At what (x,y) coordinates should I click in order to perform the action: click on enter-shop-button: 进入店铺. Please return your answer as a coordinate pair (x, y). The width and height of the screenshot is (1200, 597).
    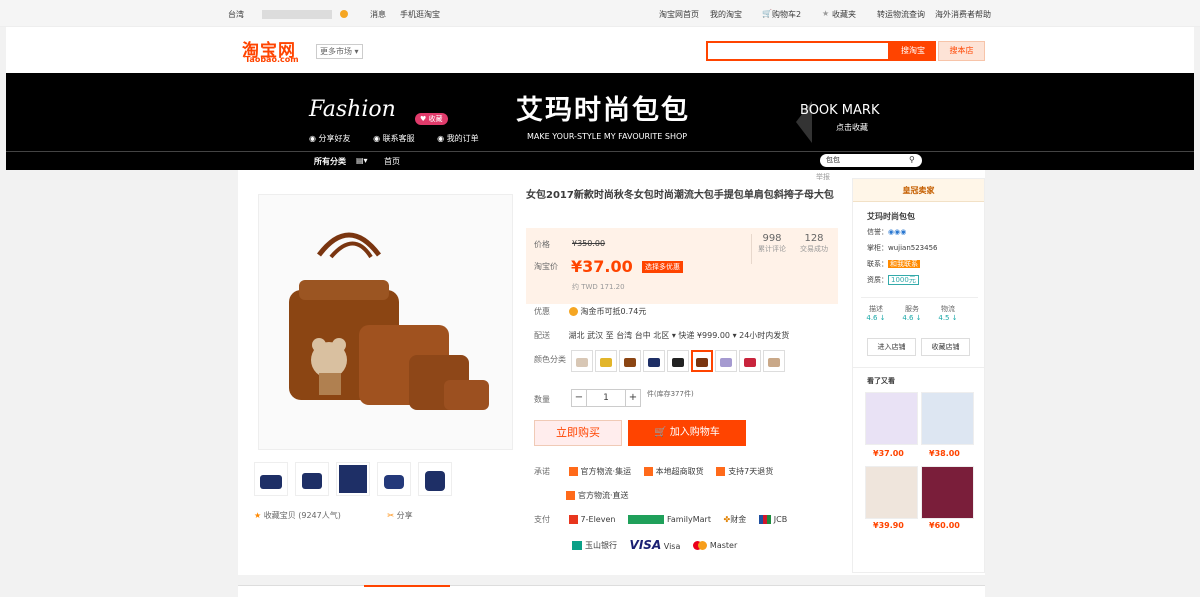
    Looking at the image, I should click on (891, 347).